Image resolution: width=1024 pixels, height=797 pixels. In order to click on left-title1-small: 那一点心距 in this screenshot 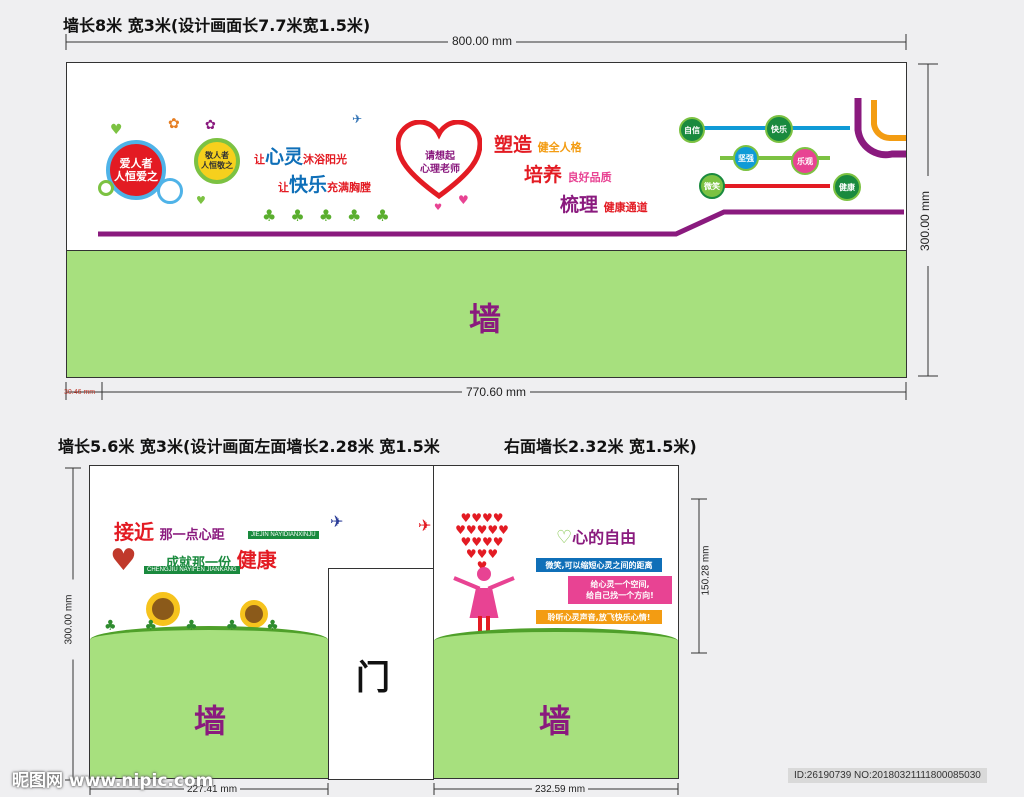, I will do `click(192, 535)`.